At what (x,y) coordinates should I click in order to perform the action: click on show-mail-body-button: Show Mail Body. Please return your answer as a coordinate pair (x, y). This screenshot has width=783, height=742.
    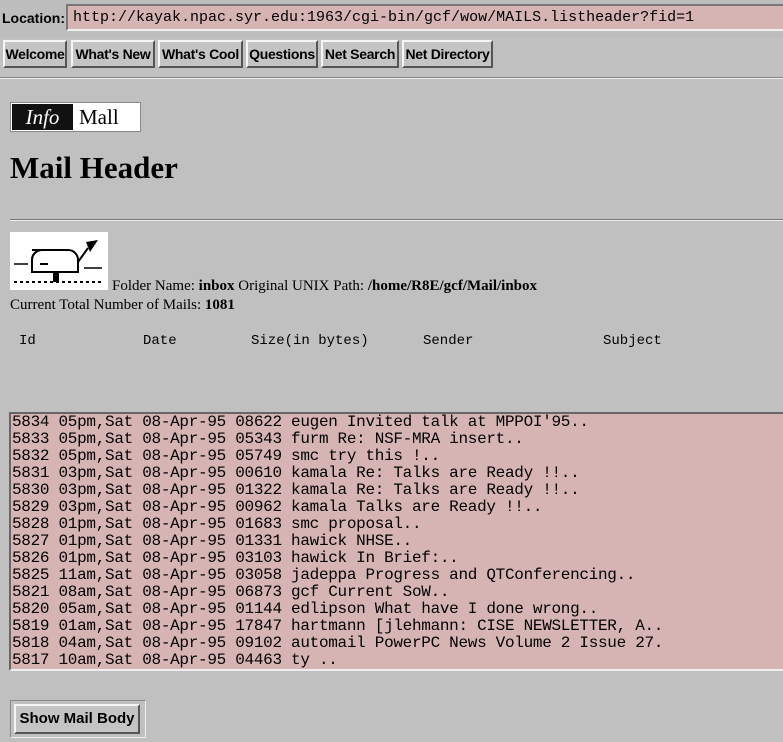
    Looking at the image, I should click on (77, 719).